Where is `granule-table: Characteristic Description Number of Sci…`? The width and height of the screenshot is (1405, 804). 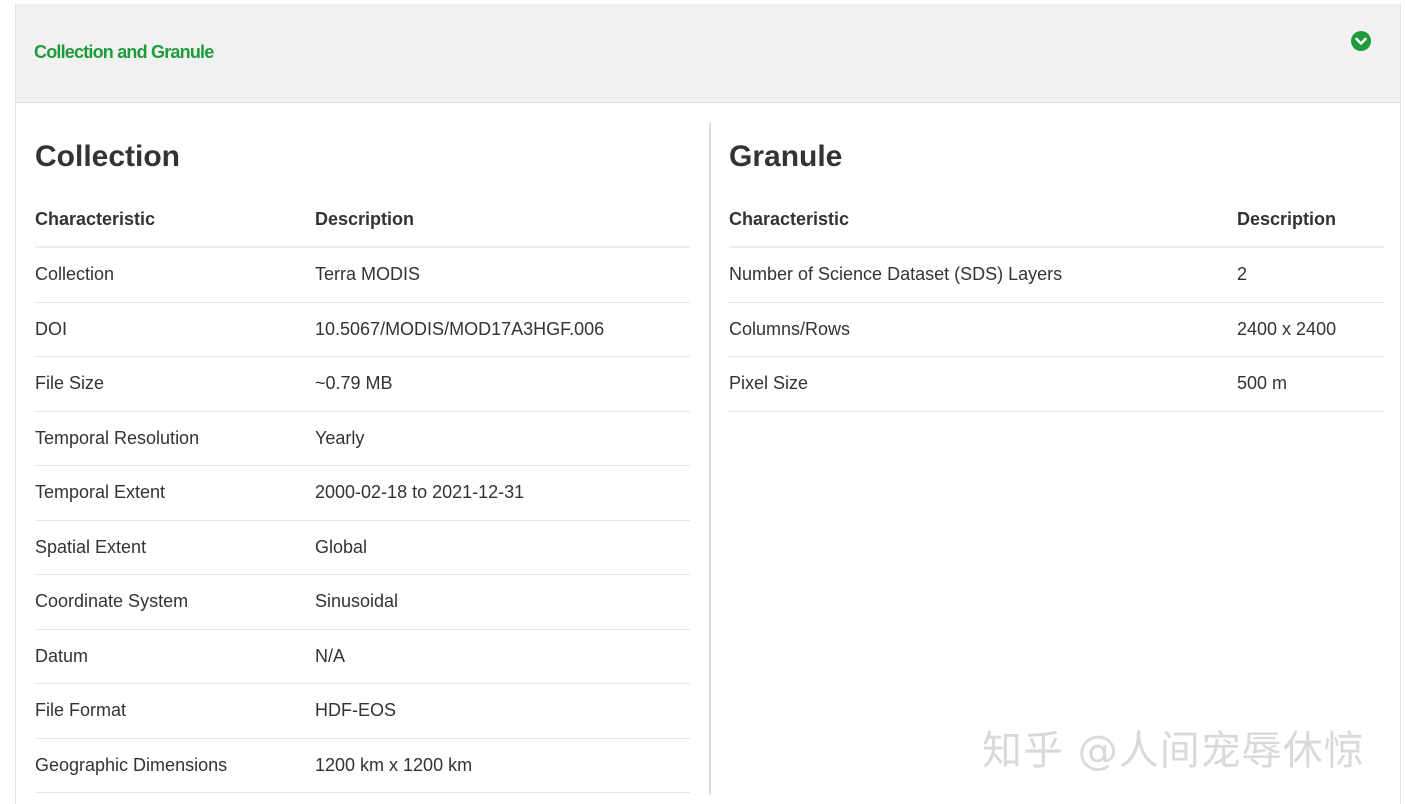
granule-table: Characteristic Description Number of Sci… is located at coordinates (1056, 302).